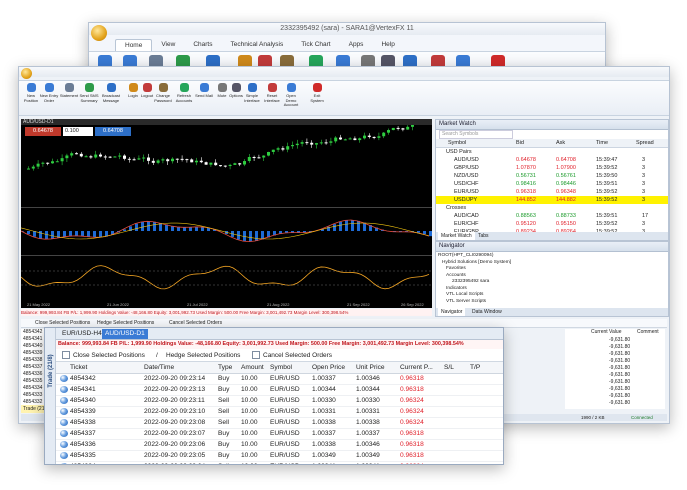 The width and height of the screenshot is (687, 490). I want to click on mid-ticket-item: 4854338, so click(32, 360).